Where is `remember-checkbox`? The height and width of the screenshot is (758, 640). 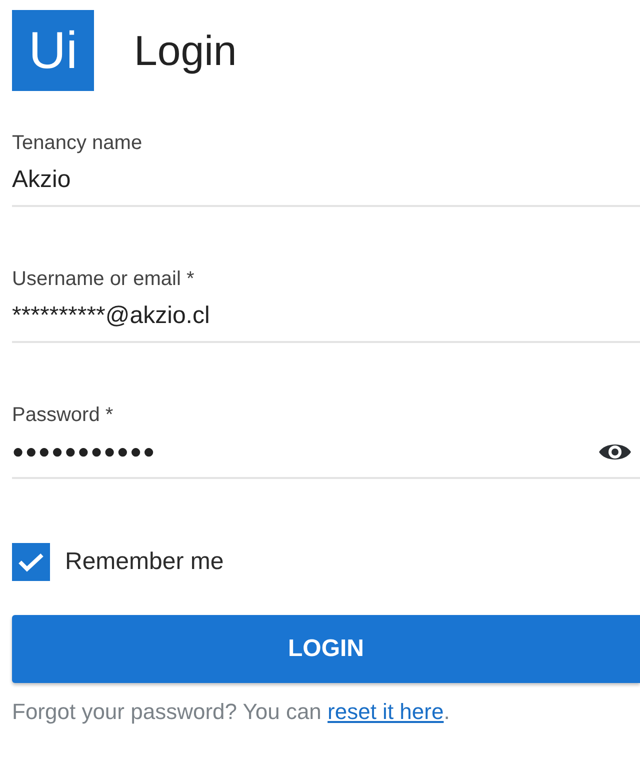
remember-checkbox is located at coordinates (31, 562).